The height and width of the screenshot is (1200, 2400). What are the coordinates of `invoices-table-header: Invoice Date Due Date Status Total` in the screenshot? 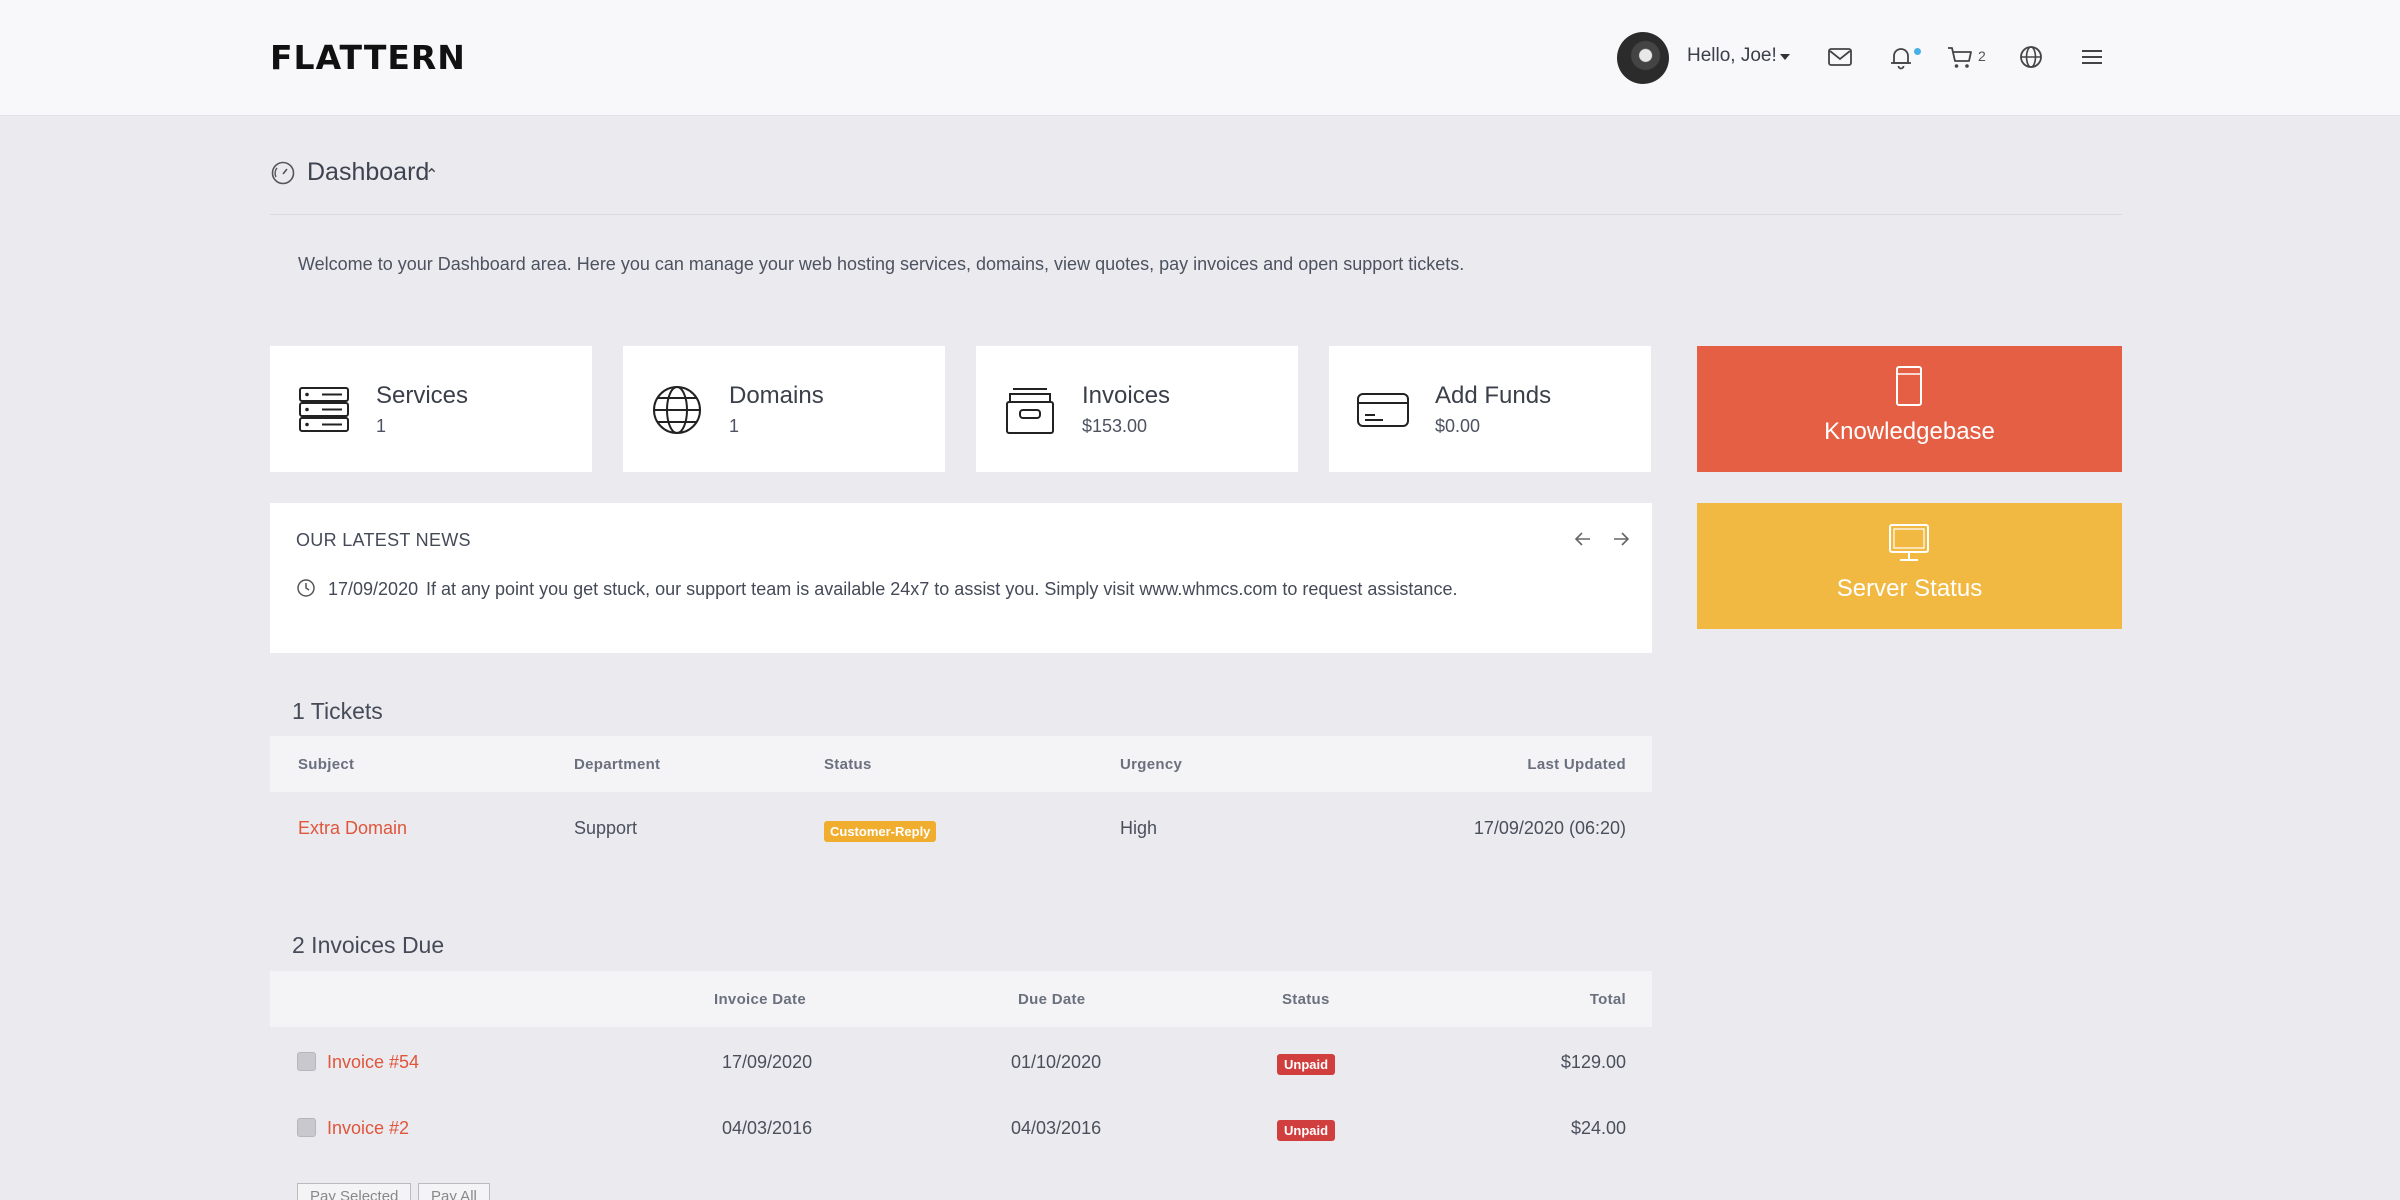 It's located at (961, 999).